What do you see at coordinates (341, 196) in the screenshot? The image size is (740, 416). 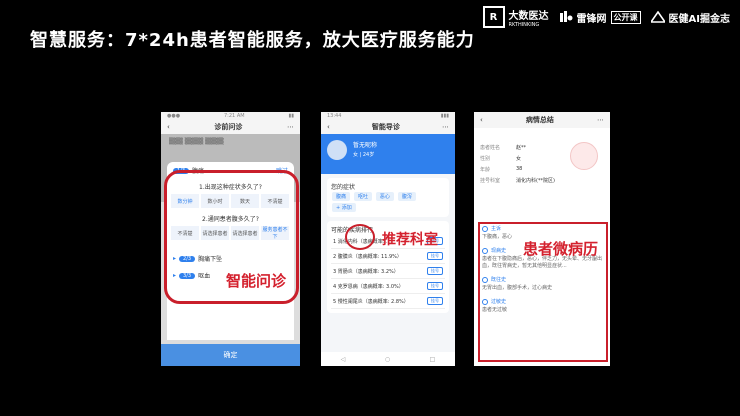 I see `symptom-chip: 腹痛` at bounding box center [341, 196].